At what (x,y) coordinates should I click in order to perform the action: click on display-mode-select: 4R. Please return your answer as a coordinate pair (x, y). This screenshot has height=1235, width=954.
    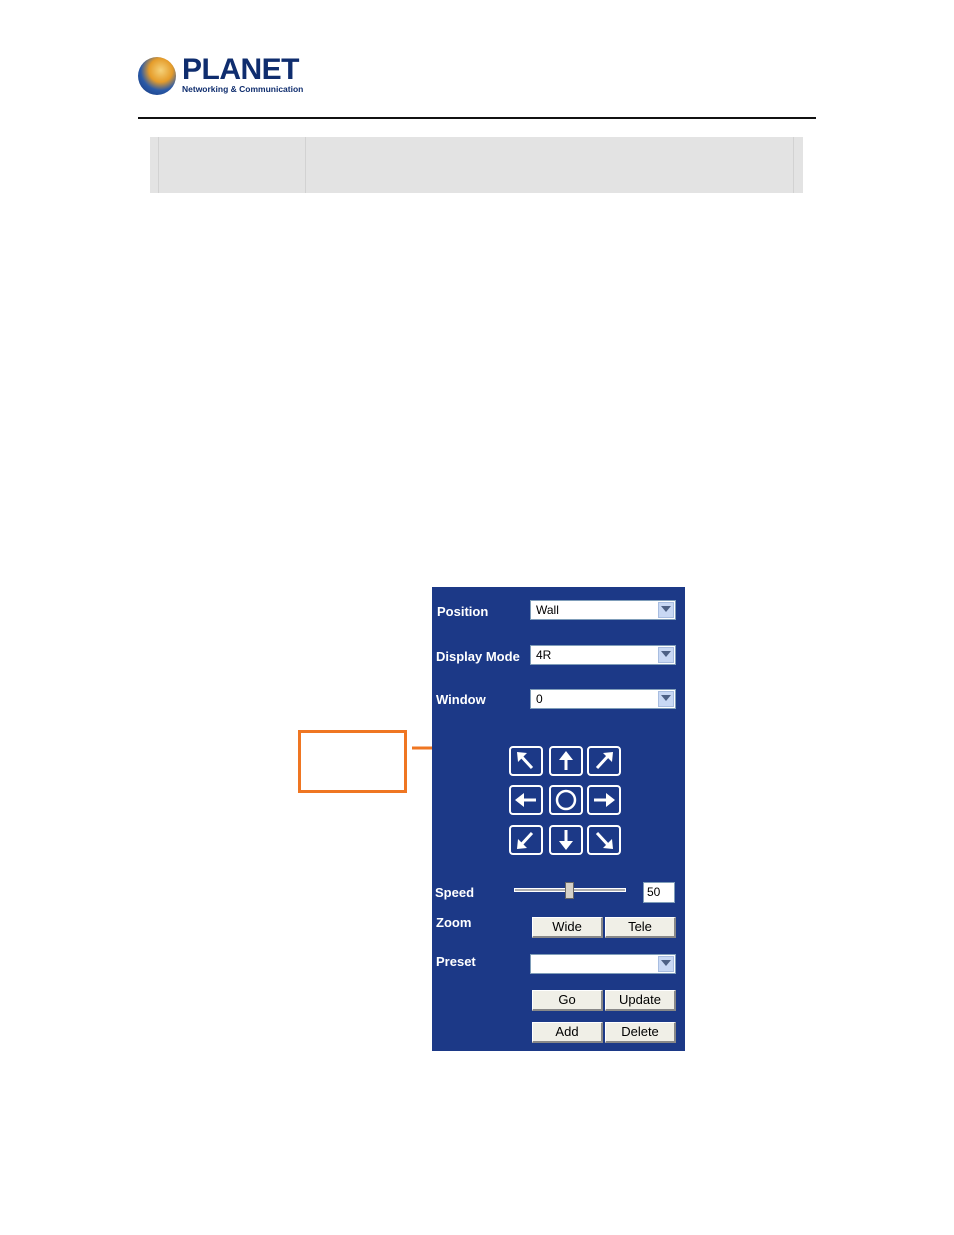
    Looking at the image, I should click on (603, 655).